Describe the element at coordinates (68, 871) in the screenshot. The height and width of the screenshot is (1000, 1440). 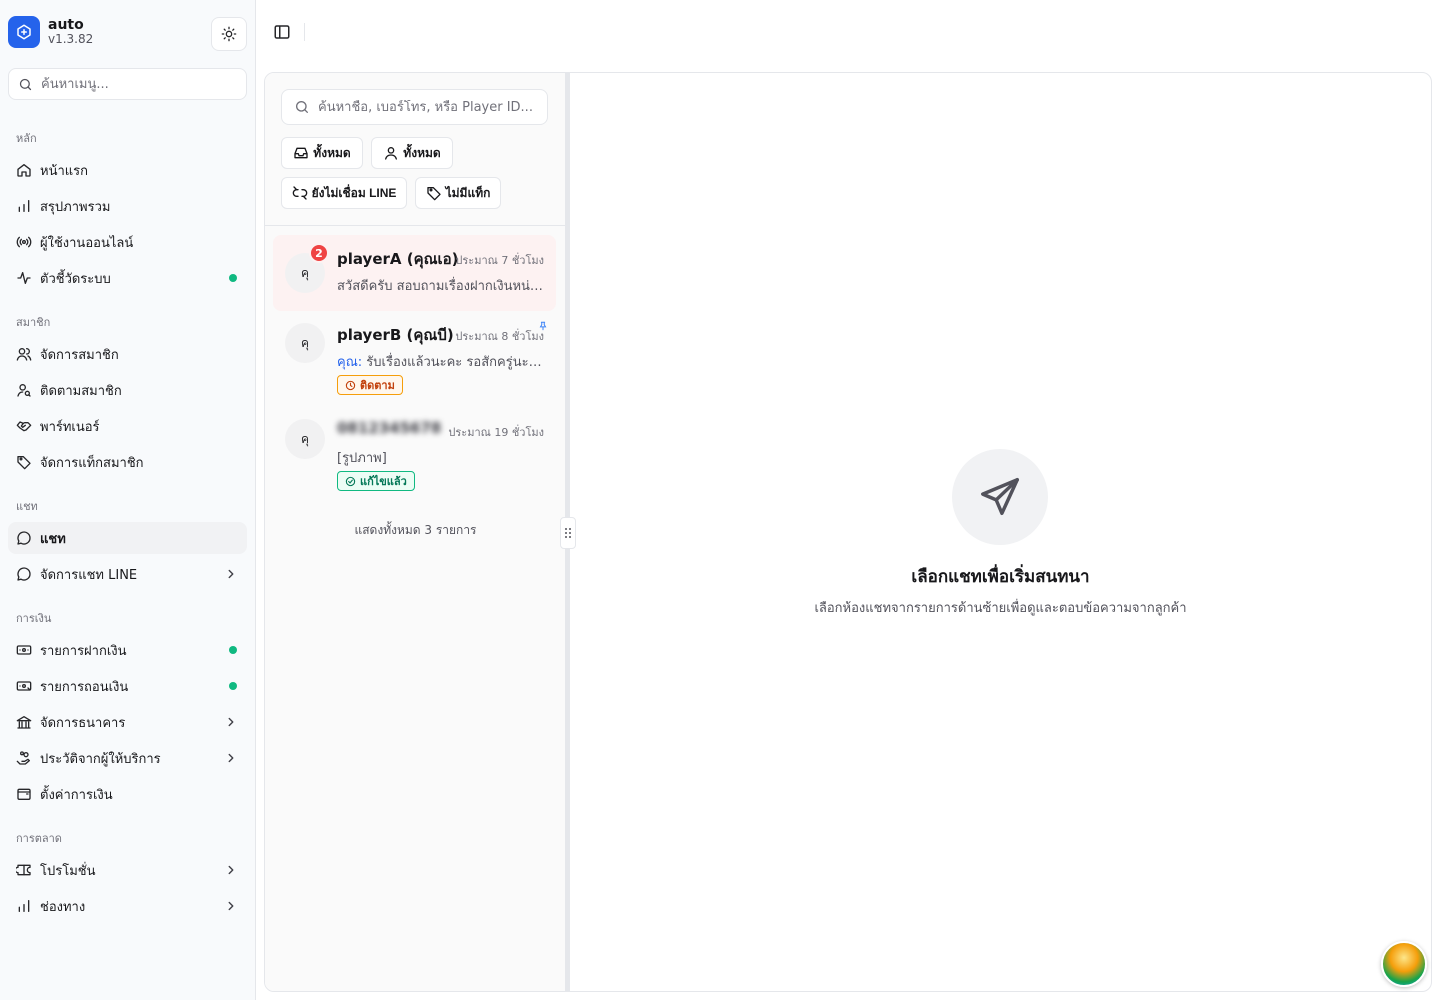
I see `sidebar-item-label: โปรโมชั่น` at that location.